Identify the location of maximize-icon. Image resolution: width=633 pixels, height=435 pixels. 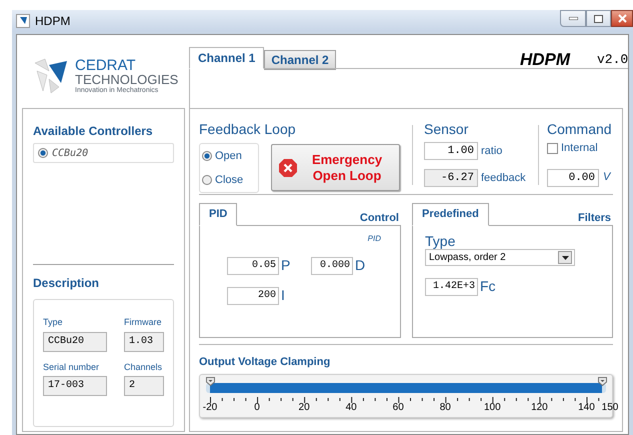
(598, 18).